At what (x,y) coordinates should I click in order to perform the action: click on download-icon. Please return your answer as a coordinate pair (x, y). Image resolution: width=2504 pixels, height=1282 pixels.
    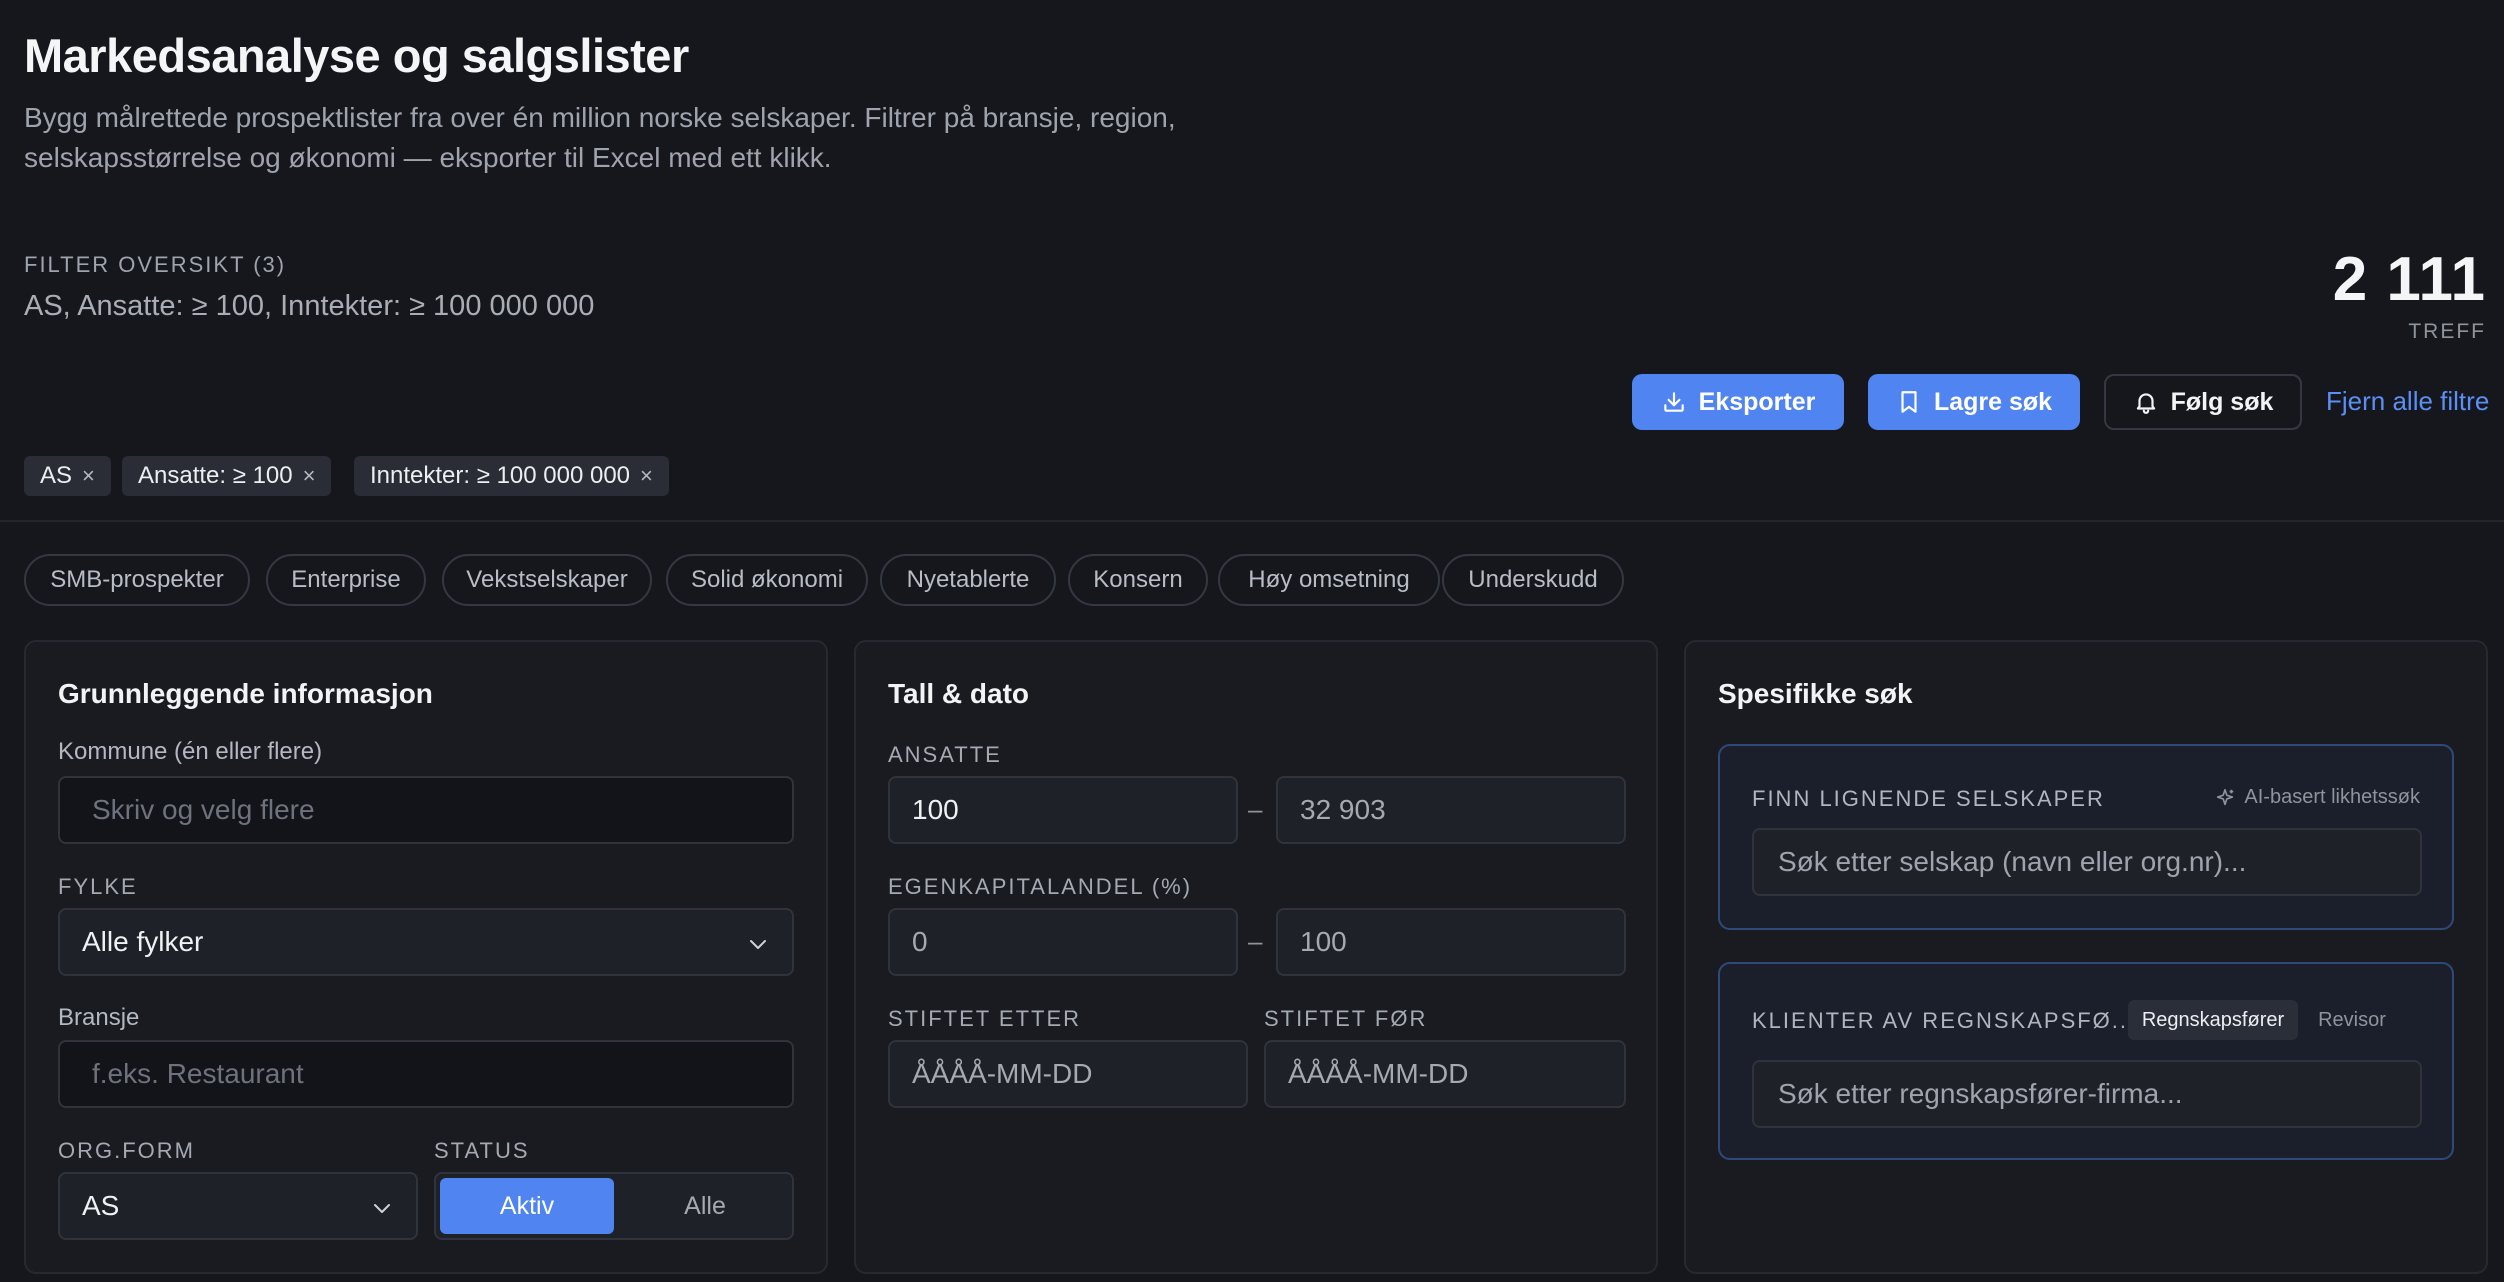
    Looking at the image, I should click on (1673, 402).